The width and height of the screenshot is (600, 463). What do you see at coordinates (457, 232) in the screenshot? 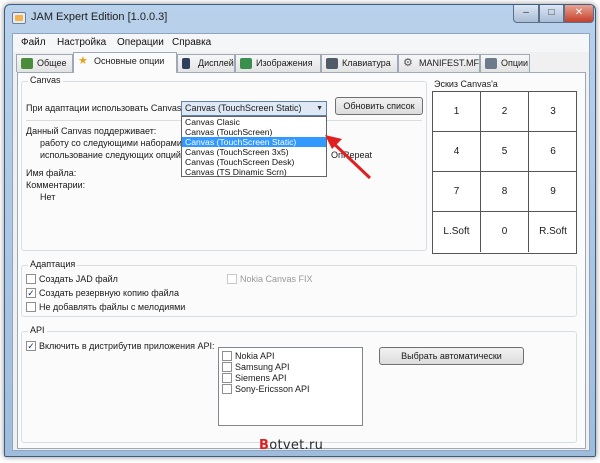
I see `key-left-soft: L.Soft` at bounding box center [457, 232].